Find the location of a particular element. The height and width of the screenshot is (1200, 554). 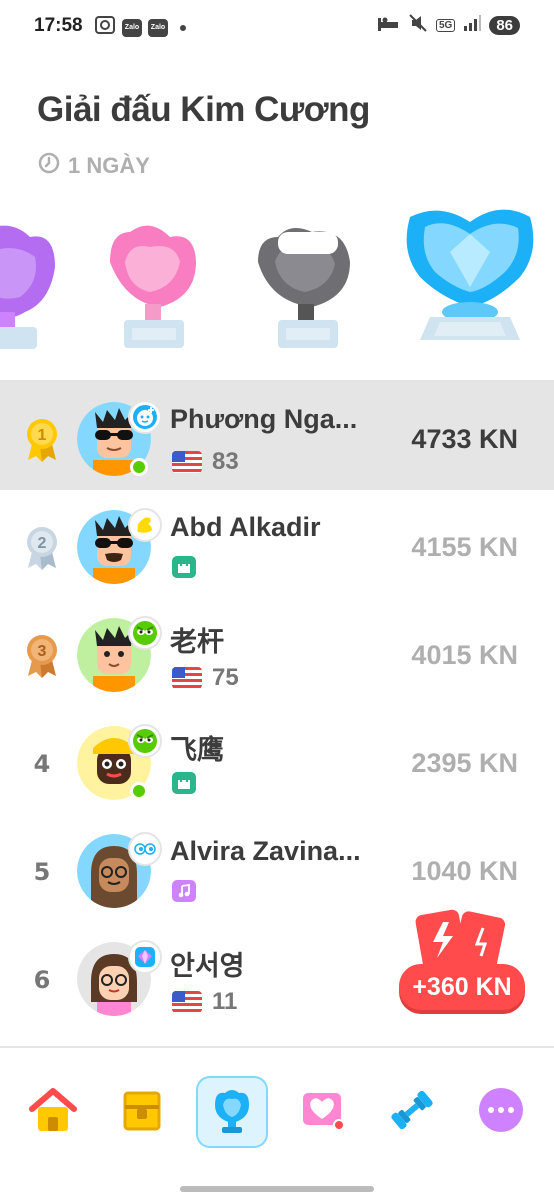

signal-icon is located at coordinates (472, 25).